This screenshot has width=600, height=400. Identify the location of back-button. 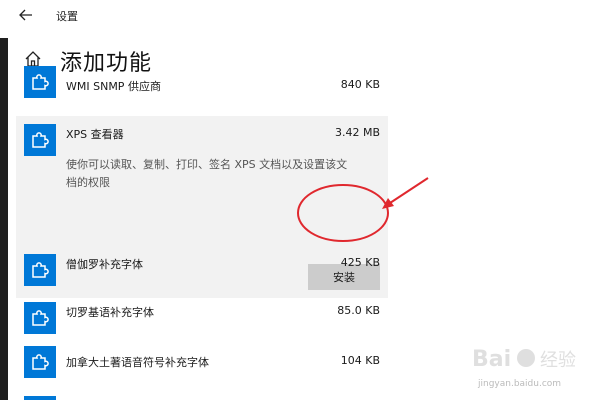
(26, 15).